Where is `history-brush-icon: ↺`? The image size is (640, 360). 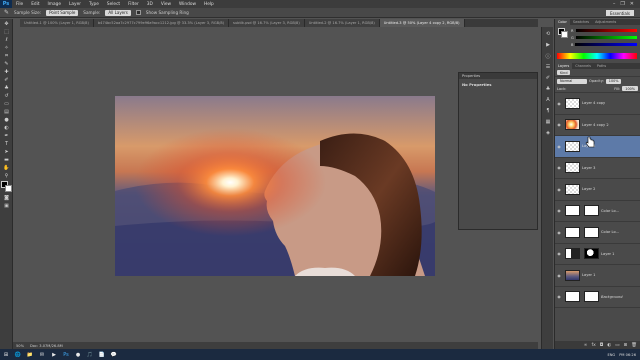
history-brush-icon: ↺ is located at coordinates (6, 95).